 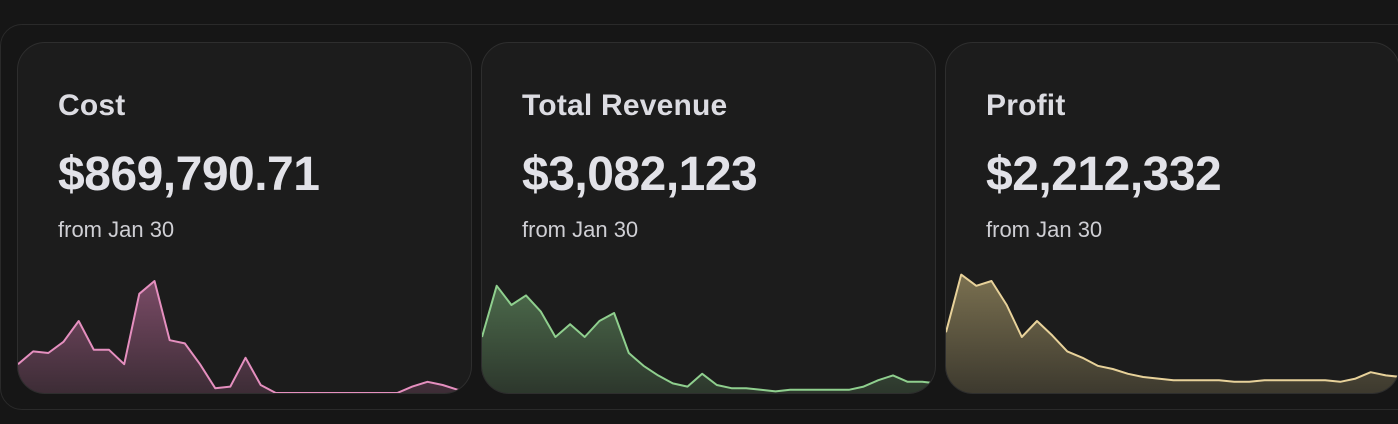 I want to click on card-value: $3,082,123, so click(x=640, y=174).